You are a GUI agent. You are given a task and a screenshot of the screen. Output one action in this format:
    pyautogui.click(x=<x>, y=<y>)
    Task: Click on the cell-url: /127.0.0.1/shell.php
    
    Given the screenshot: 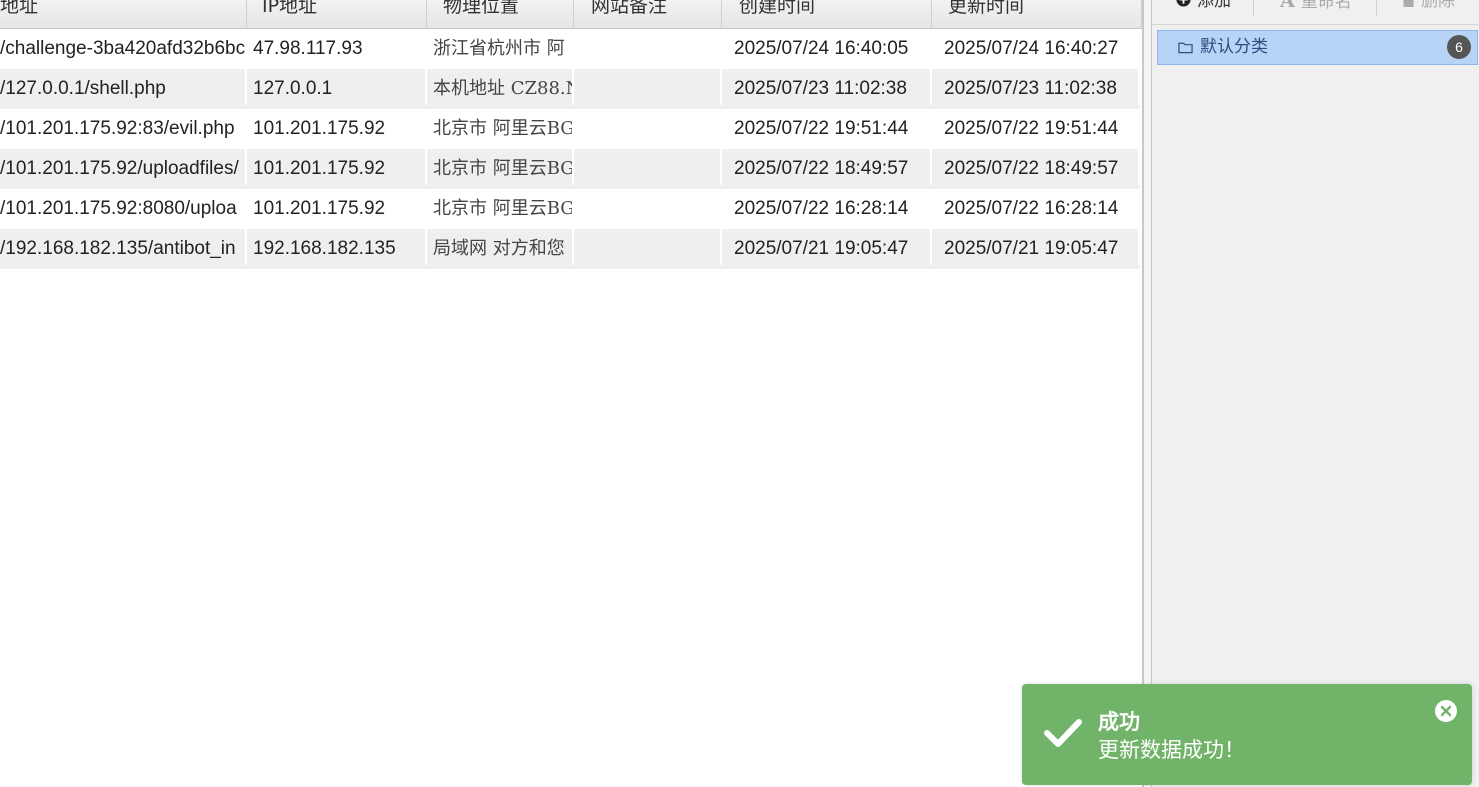 What is the action you would take?
    pyautogui.click(x=123, y=87)
    